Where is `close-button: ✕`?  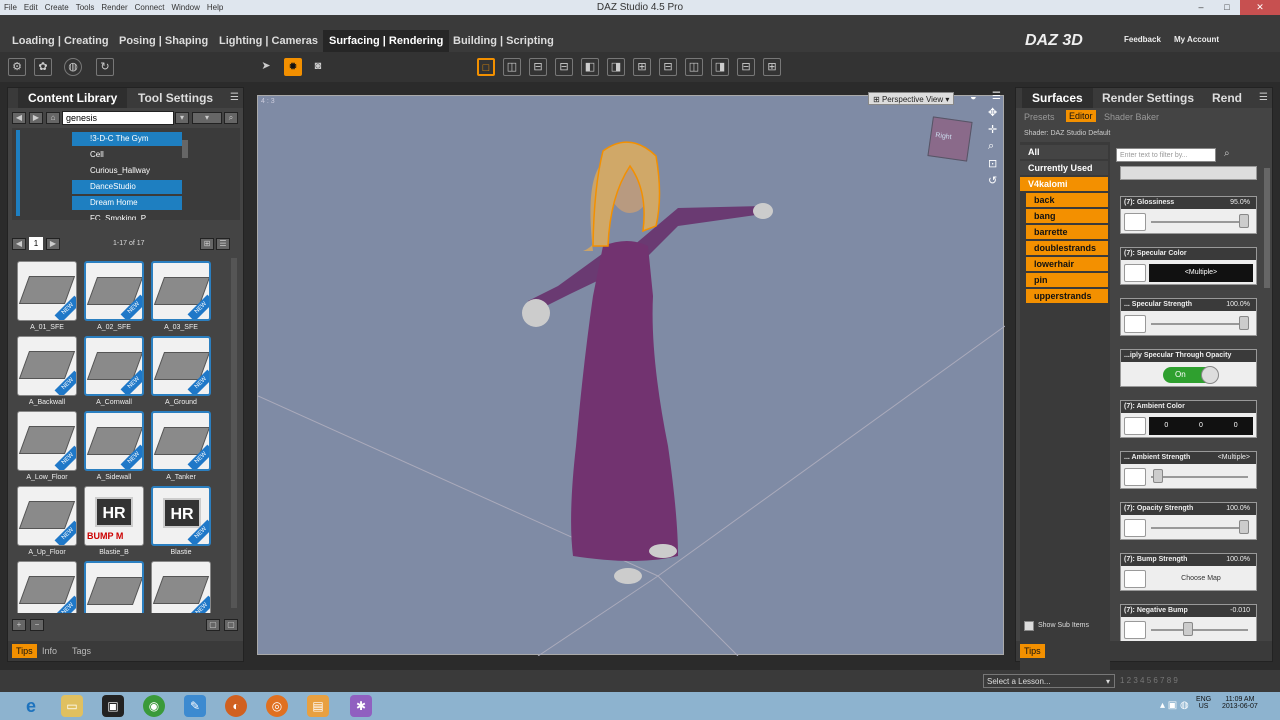
close-button: ✕ is located at coordinates (1260, 7).